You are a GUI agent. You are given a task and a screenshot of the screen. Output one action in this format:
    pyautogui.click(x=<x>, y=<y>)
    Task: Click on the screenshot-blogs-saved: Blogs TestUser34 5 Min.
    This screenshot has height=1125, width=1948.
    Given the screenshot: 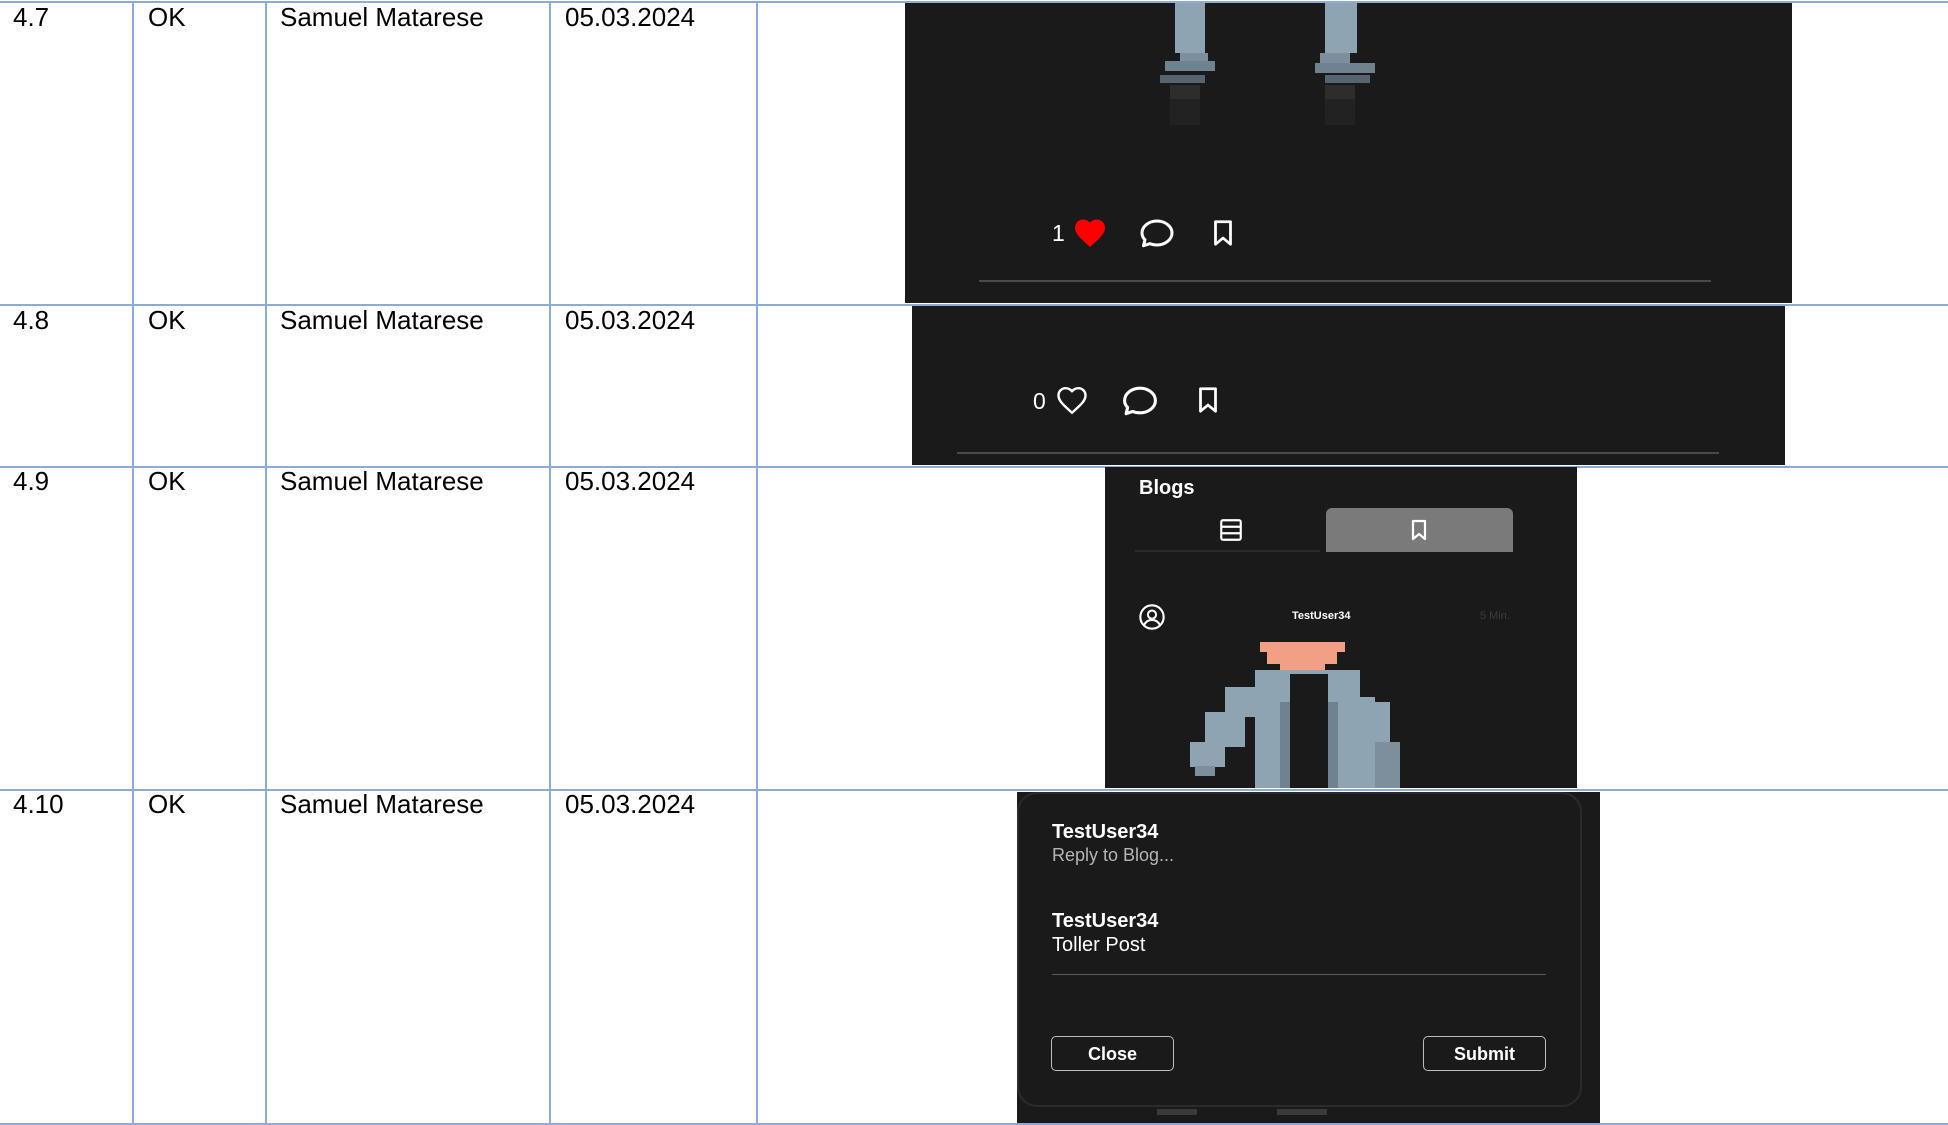 What is the action you would take?
    pyautogui.click(x=1341, y=627)
    